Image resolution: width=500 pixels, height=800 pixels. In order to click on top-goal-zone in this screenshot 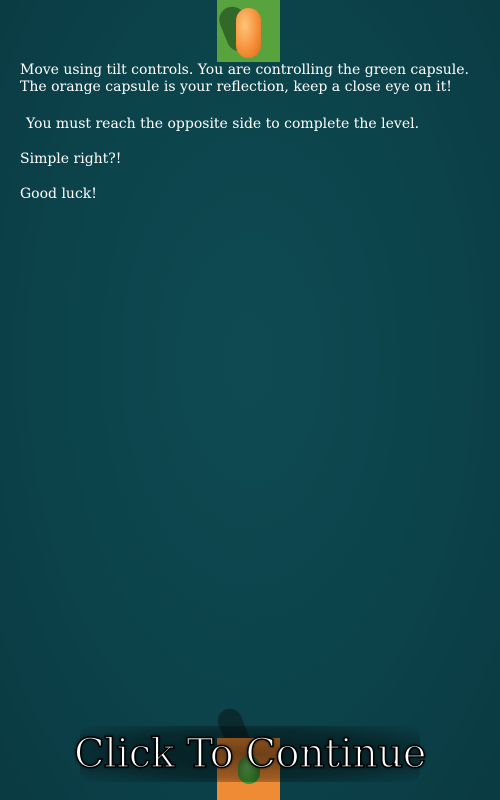, I will do `click(248, 31)`.